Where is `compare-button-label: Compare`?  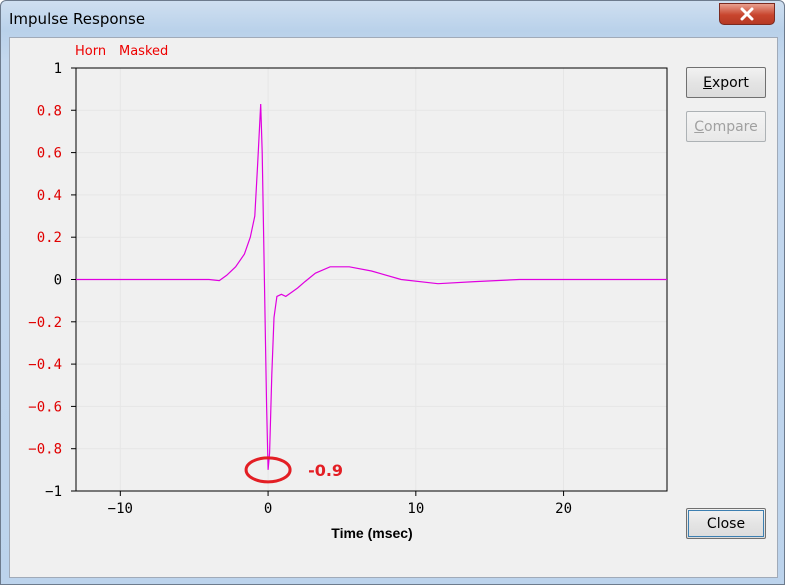
compare-button-label: Compare is located at coordinates (726, 126).